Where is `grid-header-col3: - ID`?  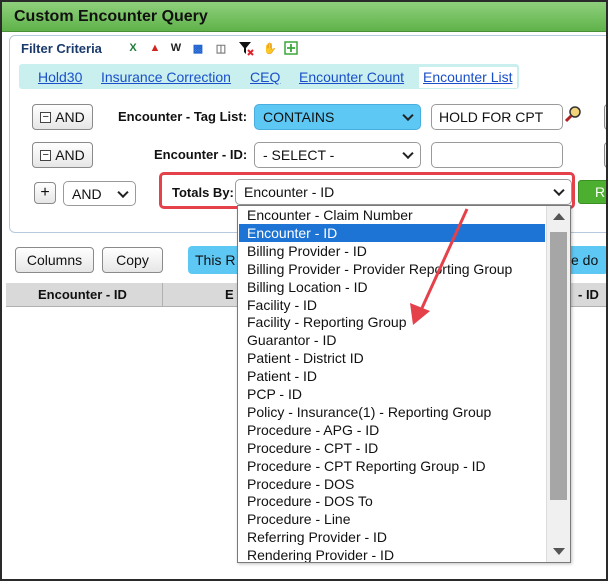 grid-header-col3: - ID is located at coordinates (588, 294).